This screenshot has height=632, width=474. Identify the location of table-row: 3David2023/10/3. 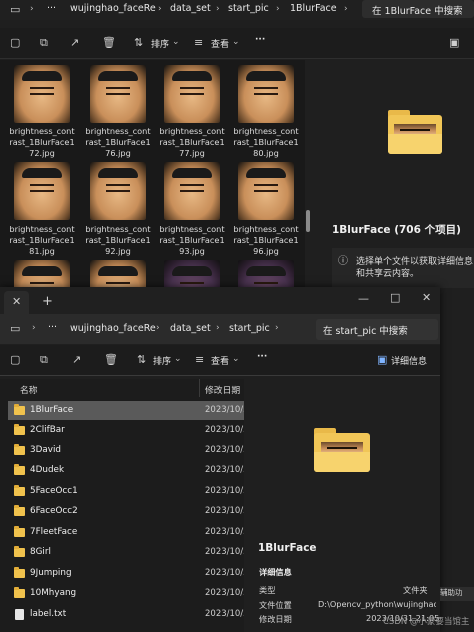
(126, 450).